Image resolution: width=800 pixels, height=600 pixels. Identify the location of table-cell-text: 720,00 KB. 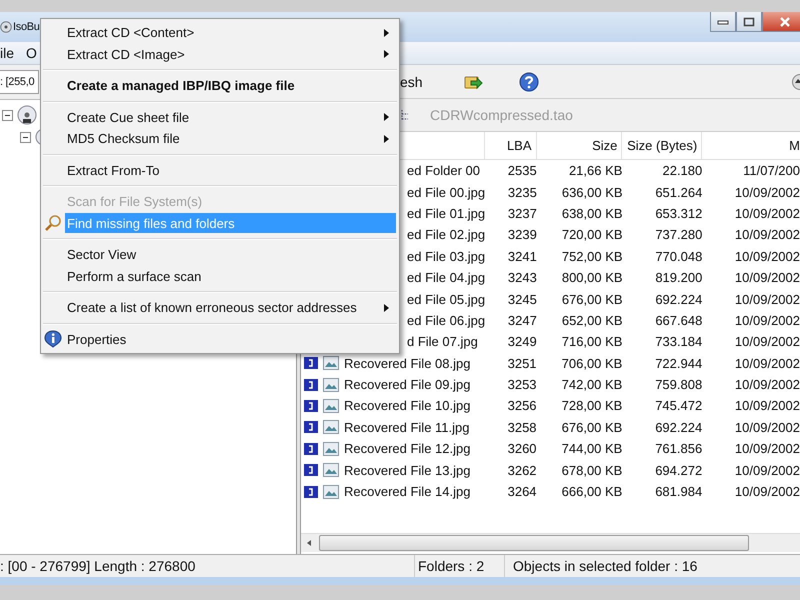
(591, 234).